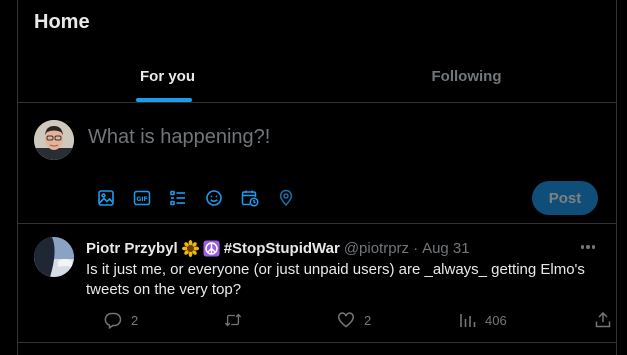 This screenshot has height=355, width=627. I want to click on peace-symbol-emoji-icon, so click(211, 248).